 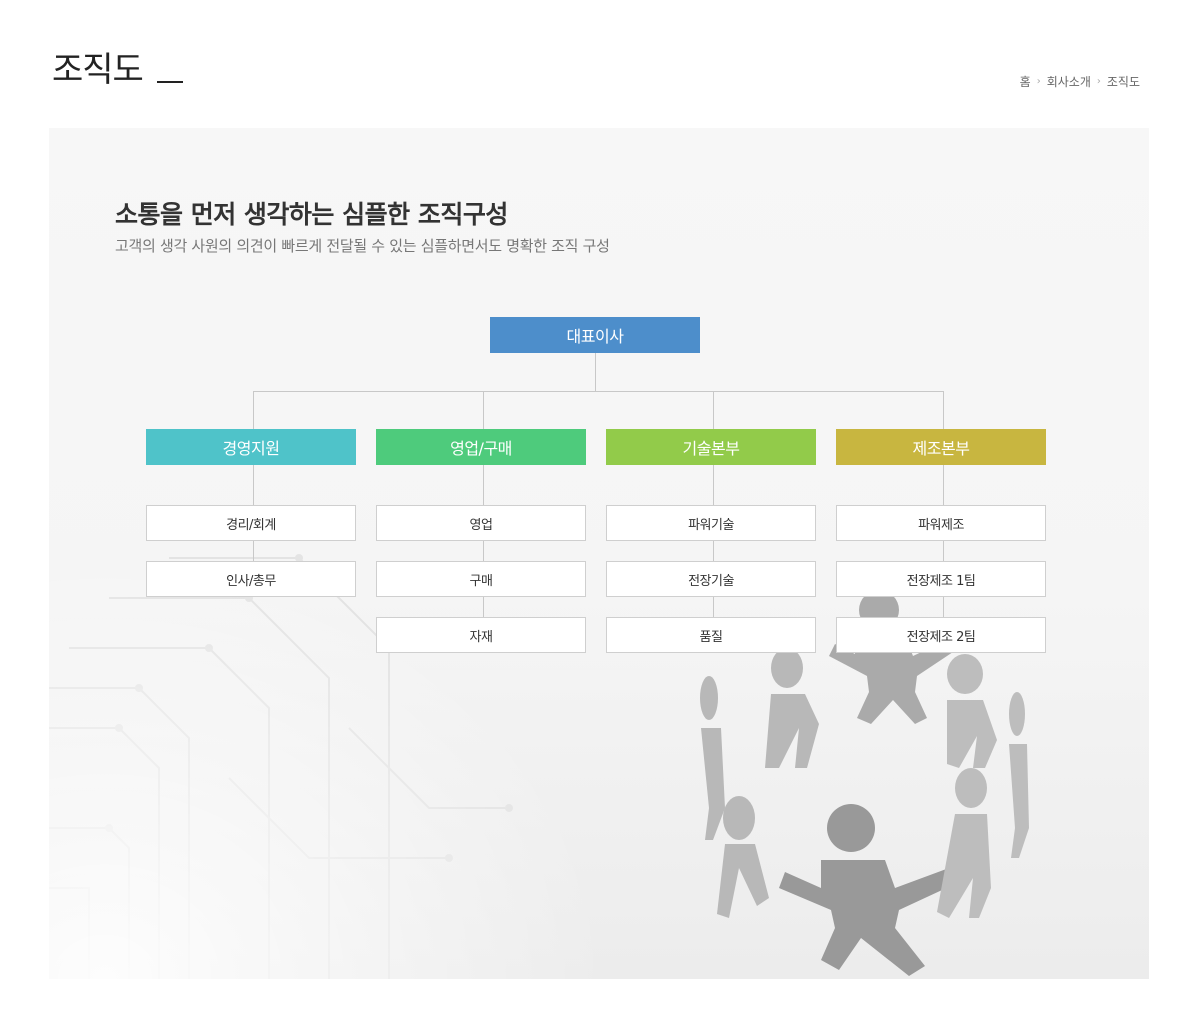 I want to click on org-node-purchasing: 구매, so click(x=481, y=579).